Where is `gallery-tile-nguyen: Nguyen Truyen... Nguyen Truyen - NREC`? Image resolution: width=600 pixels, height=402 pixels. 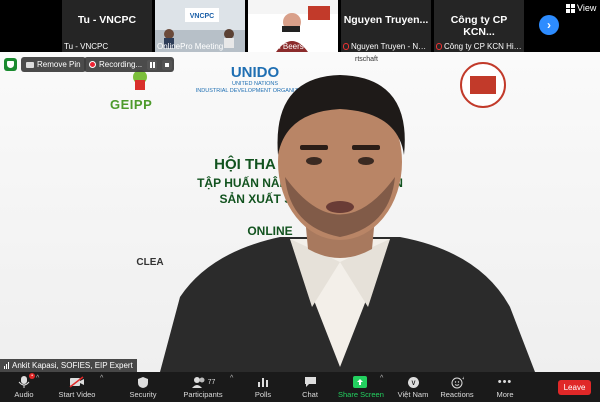 gallery-tile-nguyen: Nguyen Truyen... Nguyen Truyen - NREC is located at coordinates (386, 26).